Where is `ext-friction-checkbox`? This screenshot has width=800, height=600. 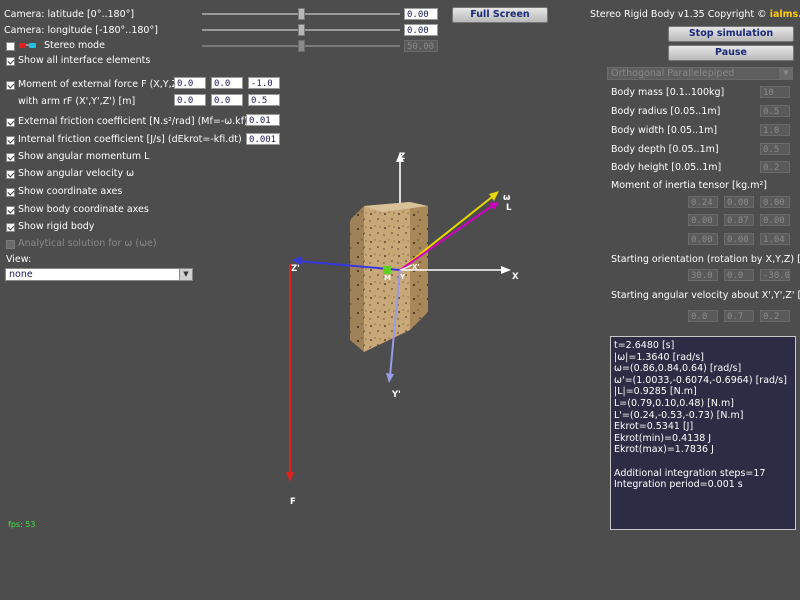
ext-friction-checkbox is located at coordinates (10, 122).